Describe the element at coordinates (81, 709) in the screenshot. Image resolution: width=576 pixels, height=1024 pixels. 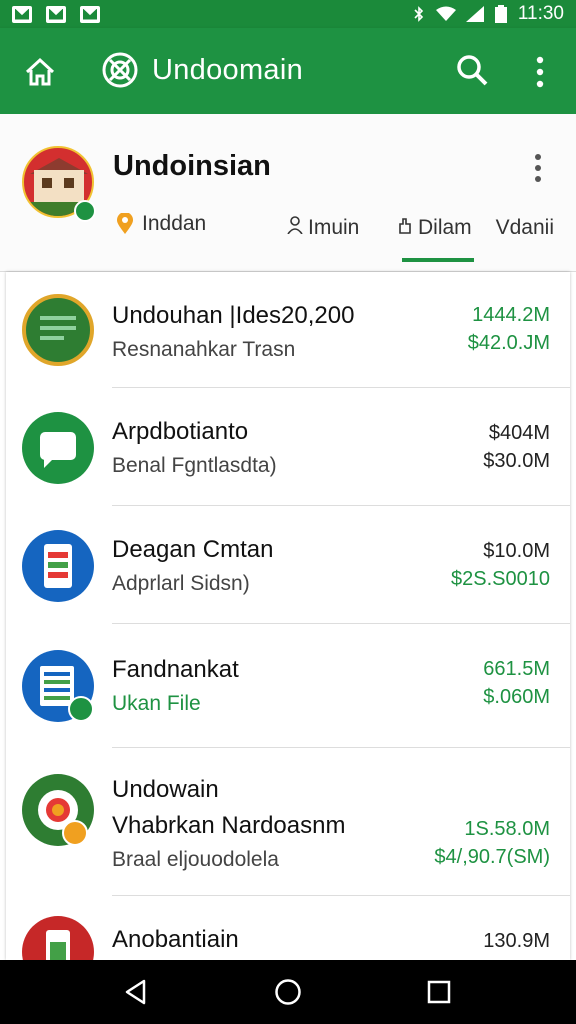
I see `sync-badge-icon` at that location.